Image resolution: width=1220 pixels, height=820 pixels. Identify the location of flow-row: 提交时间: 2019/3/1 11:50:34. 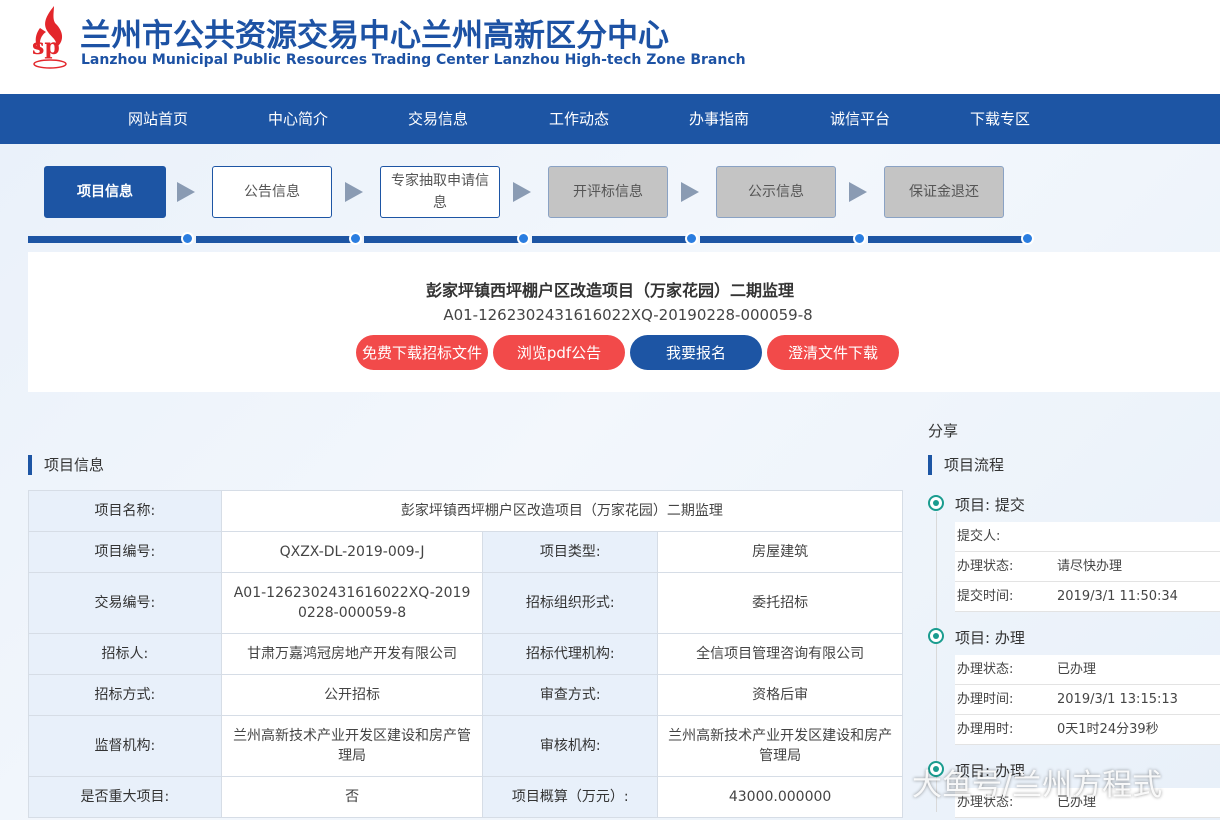
(1087, 597).